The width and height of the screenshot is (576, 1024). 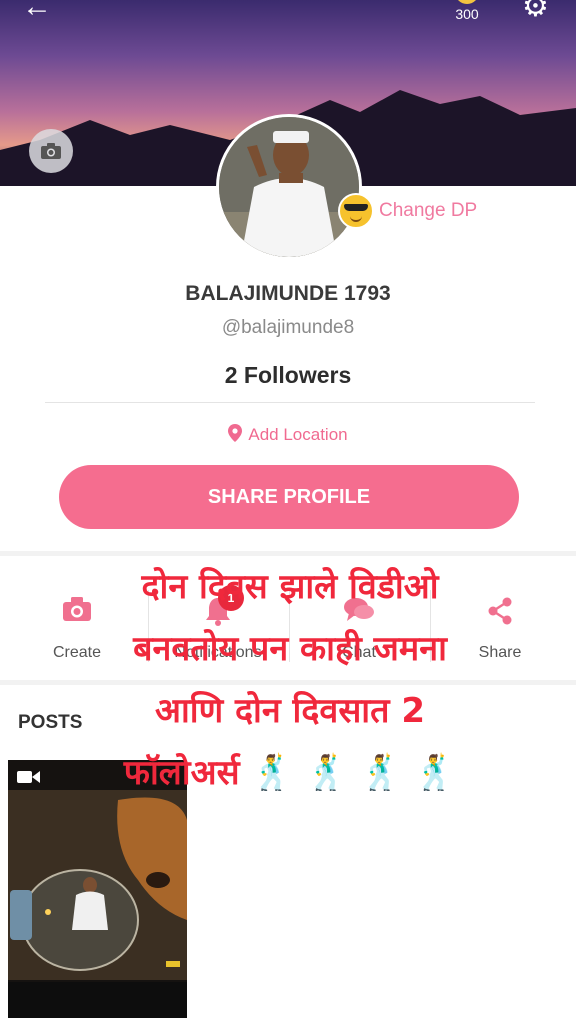 I want to click on coin-icon, so click(x=467, y=2).